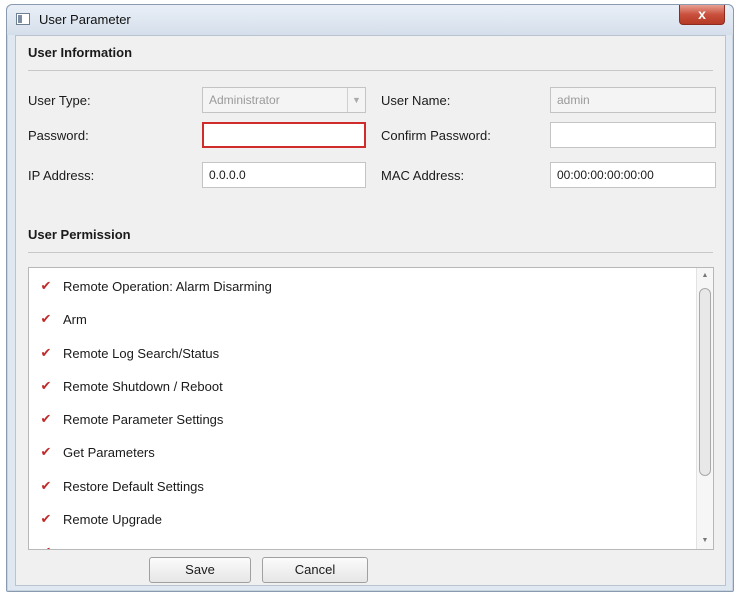  Describe the element at coordinates (23, 19) in the screenshot. I see `window-icon` at that location.